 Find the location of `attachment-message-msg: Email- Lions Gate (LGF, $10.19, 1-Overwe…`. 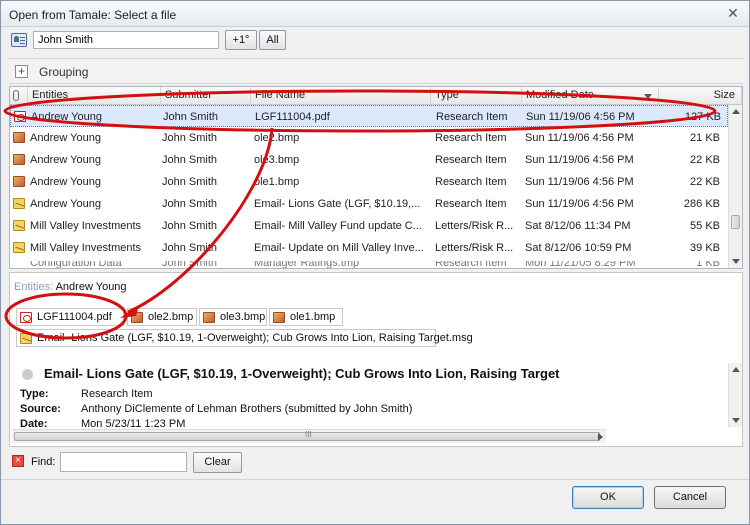

attachment-message-msg: Email- Lions Gate (LGF, $10.19, 1-Overwe… is located at coordinates (244, 338).